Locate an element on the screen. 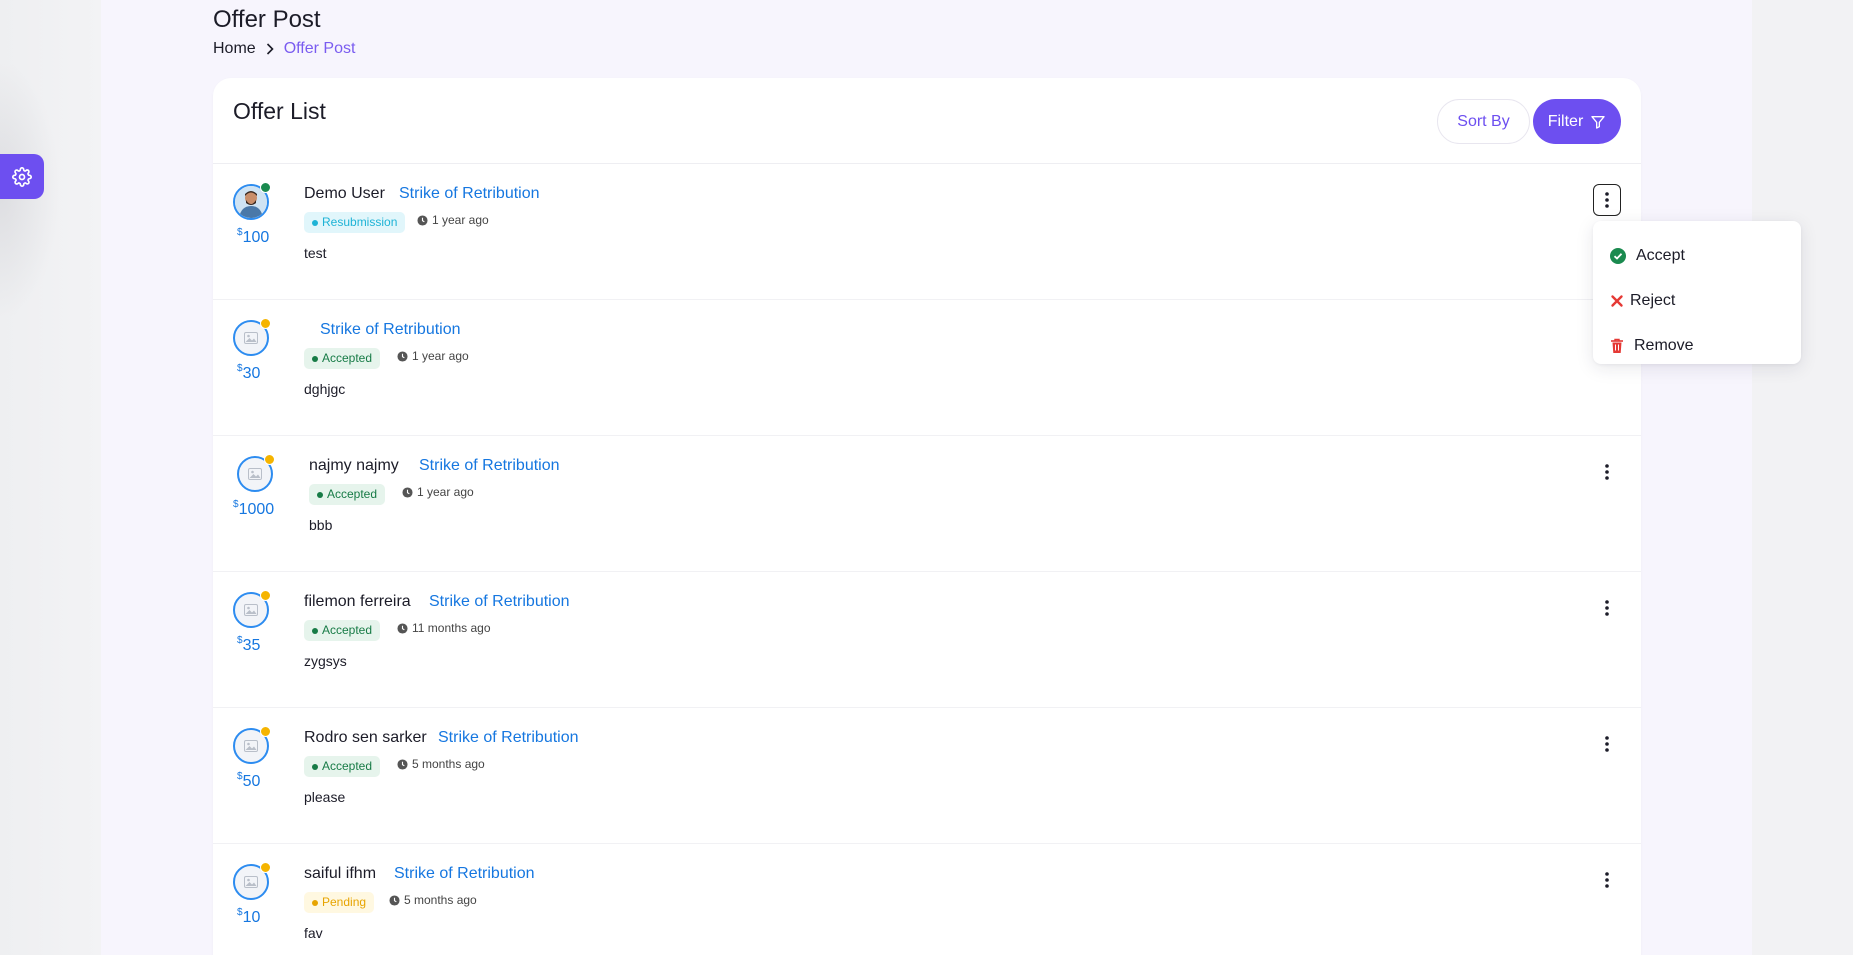 The image size is (1853, 955). check-circle-icon is located at coordinates (1618, 255).